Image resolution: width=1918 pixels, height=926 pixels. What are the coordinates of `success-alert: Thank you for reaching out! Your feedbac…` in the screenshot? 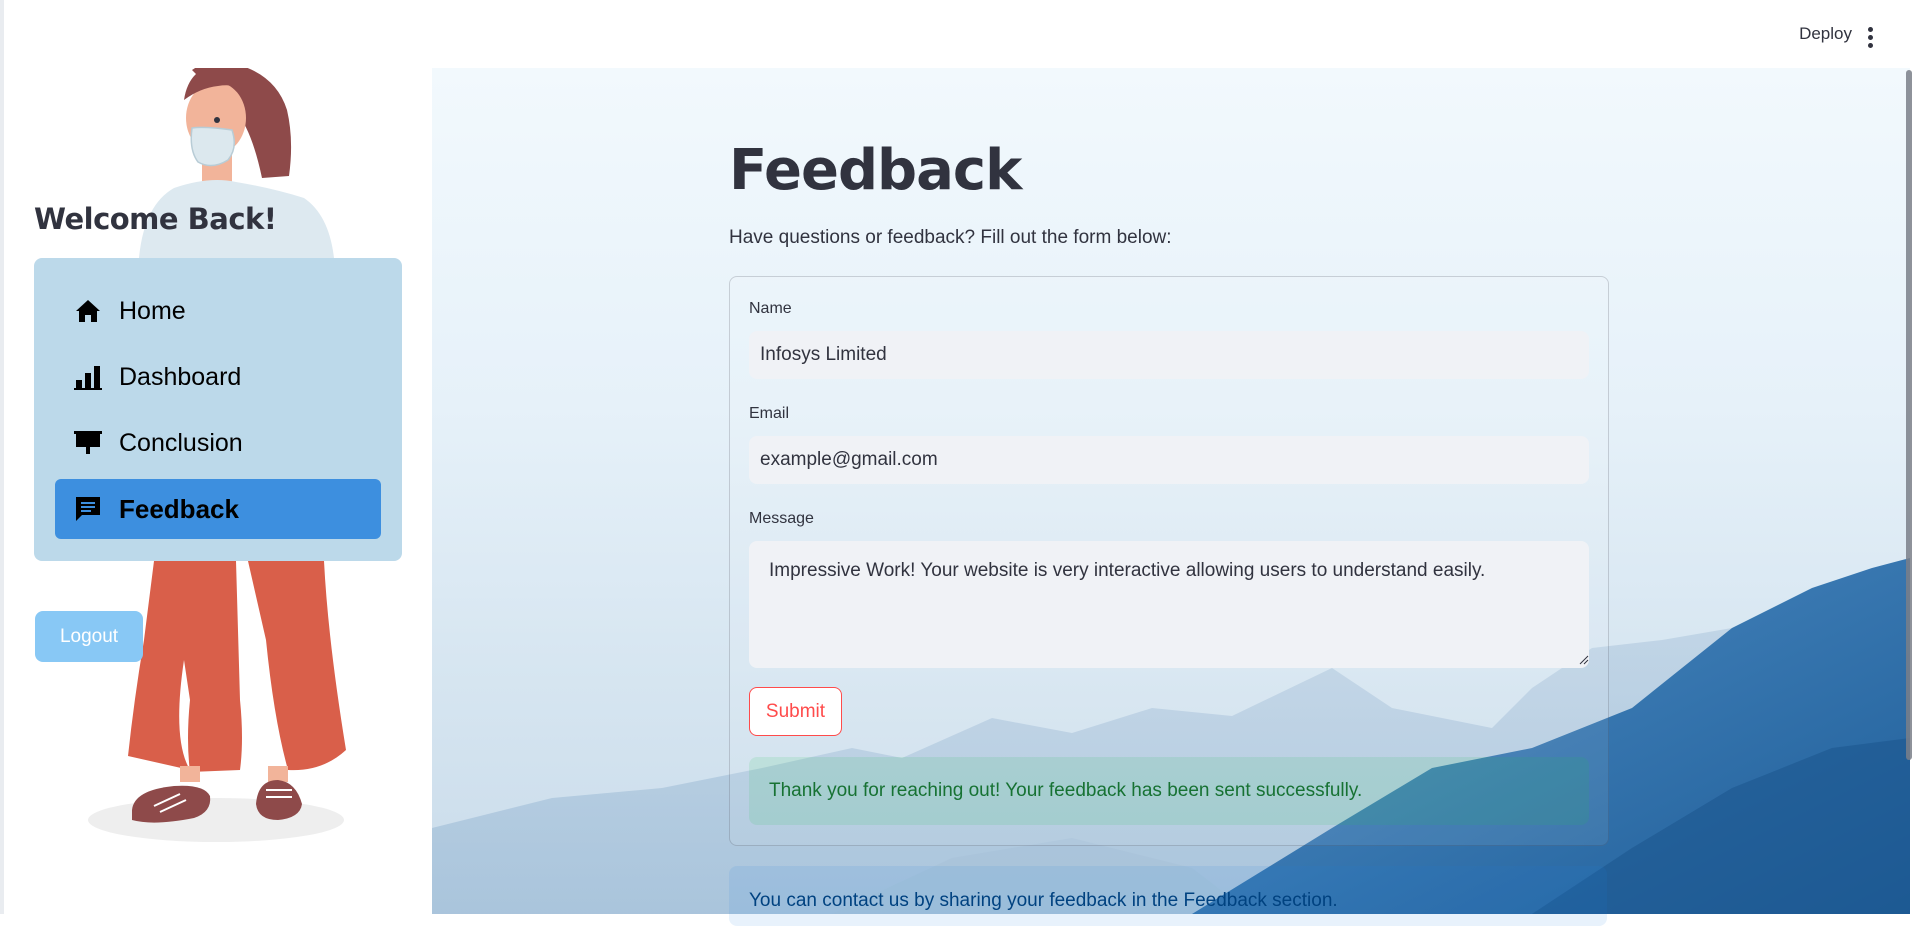 It's located at (1169, 791).